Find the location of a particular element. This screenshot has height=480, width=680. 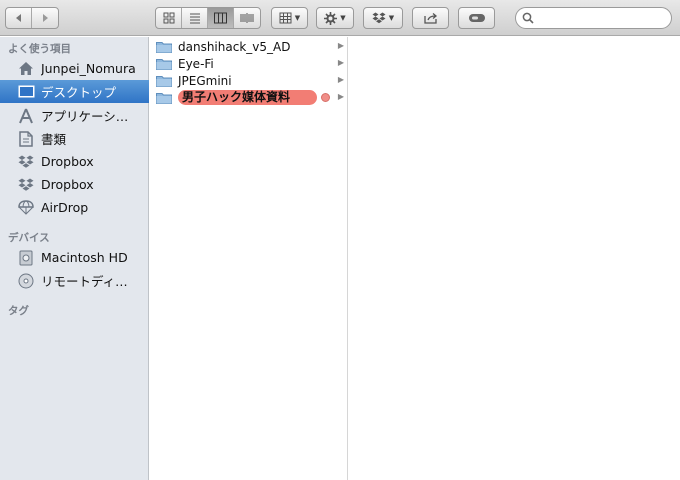

sidebar-item-home: Junpei_Nomura is located at coordinates (74, 68).